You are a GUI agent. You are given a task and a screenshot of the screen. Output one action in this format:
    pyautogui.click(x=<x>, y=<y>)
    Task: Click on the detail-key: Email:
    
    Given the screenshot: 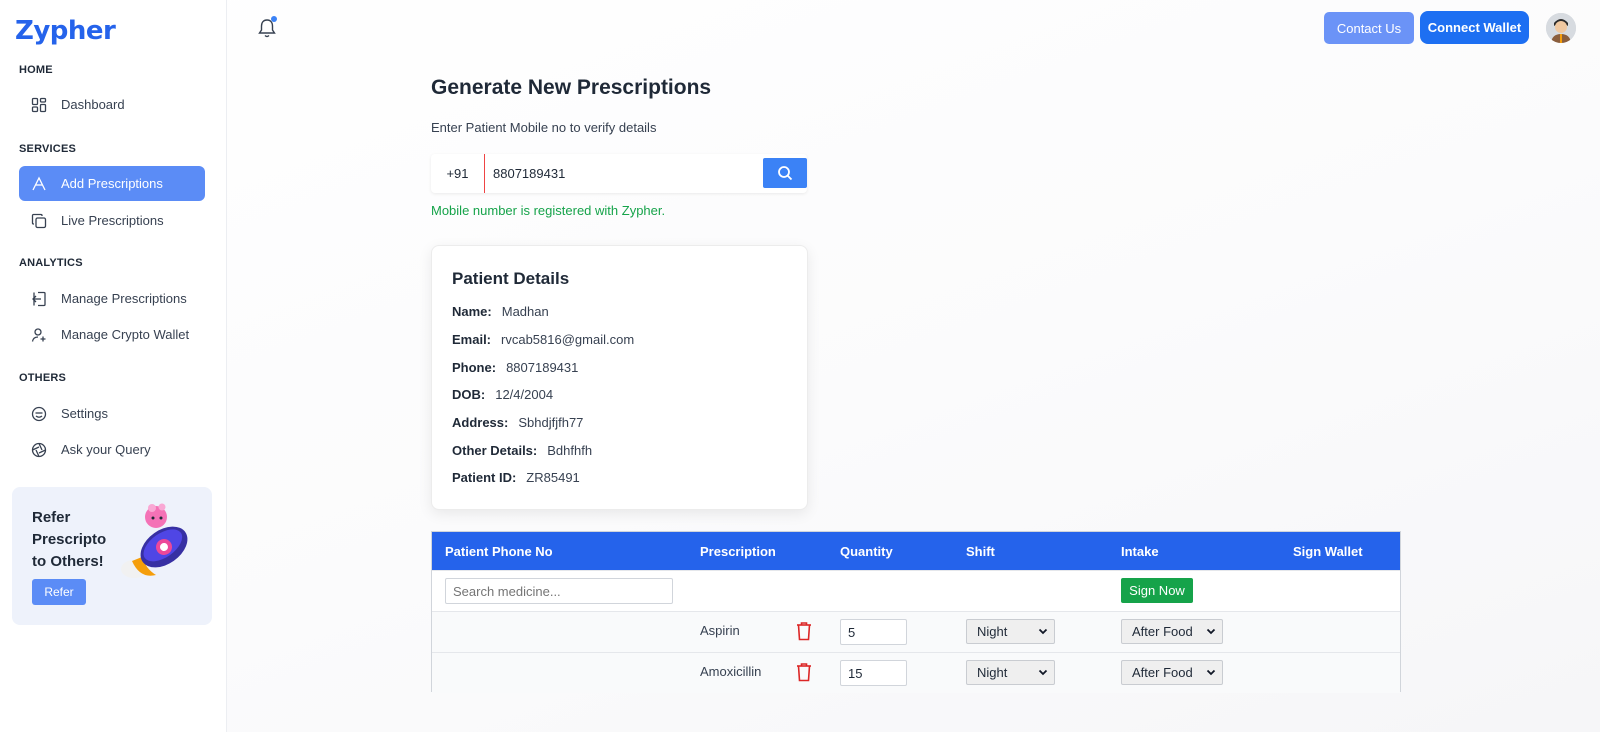 What is the action you would take?
    pyautogui.click(x=472, y=339)
    